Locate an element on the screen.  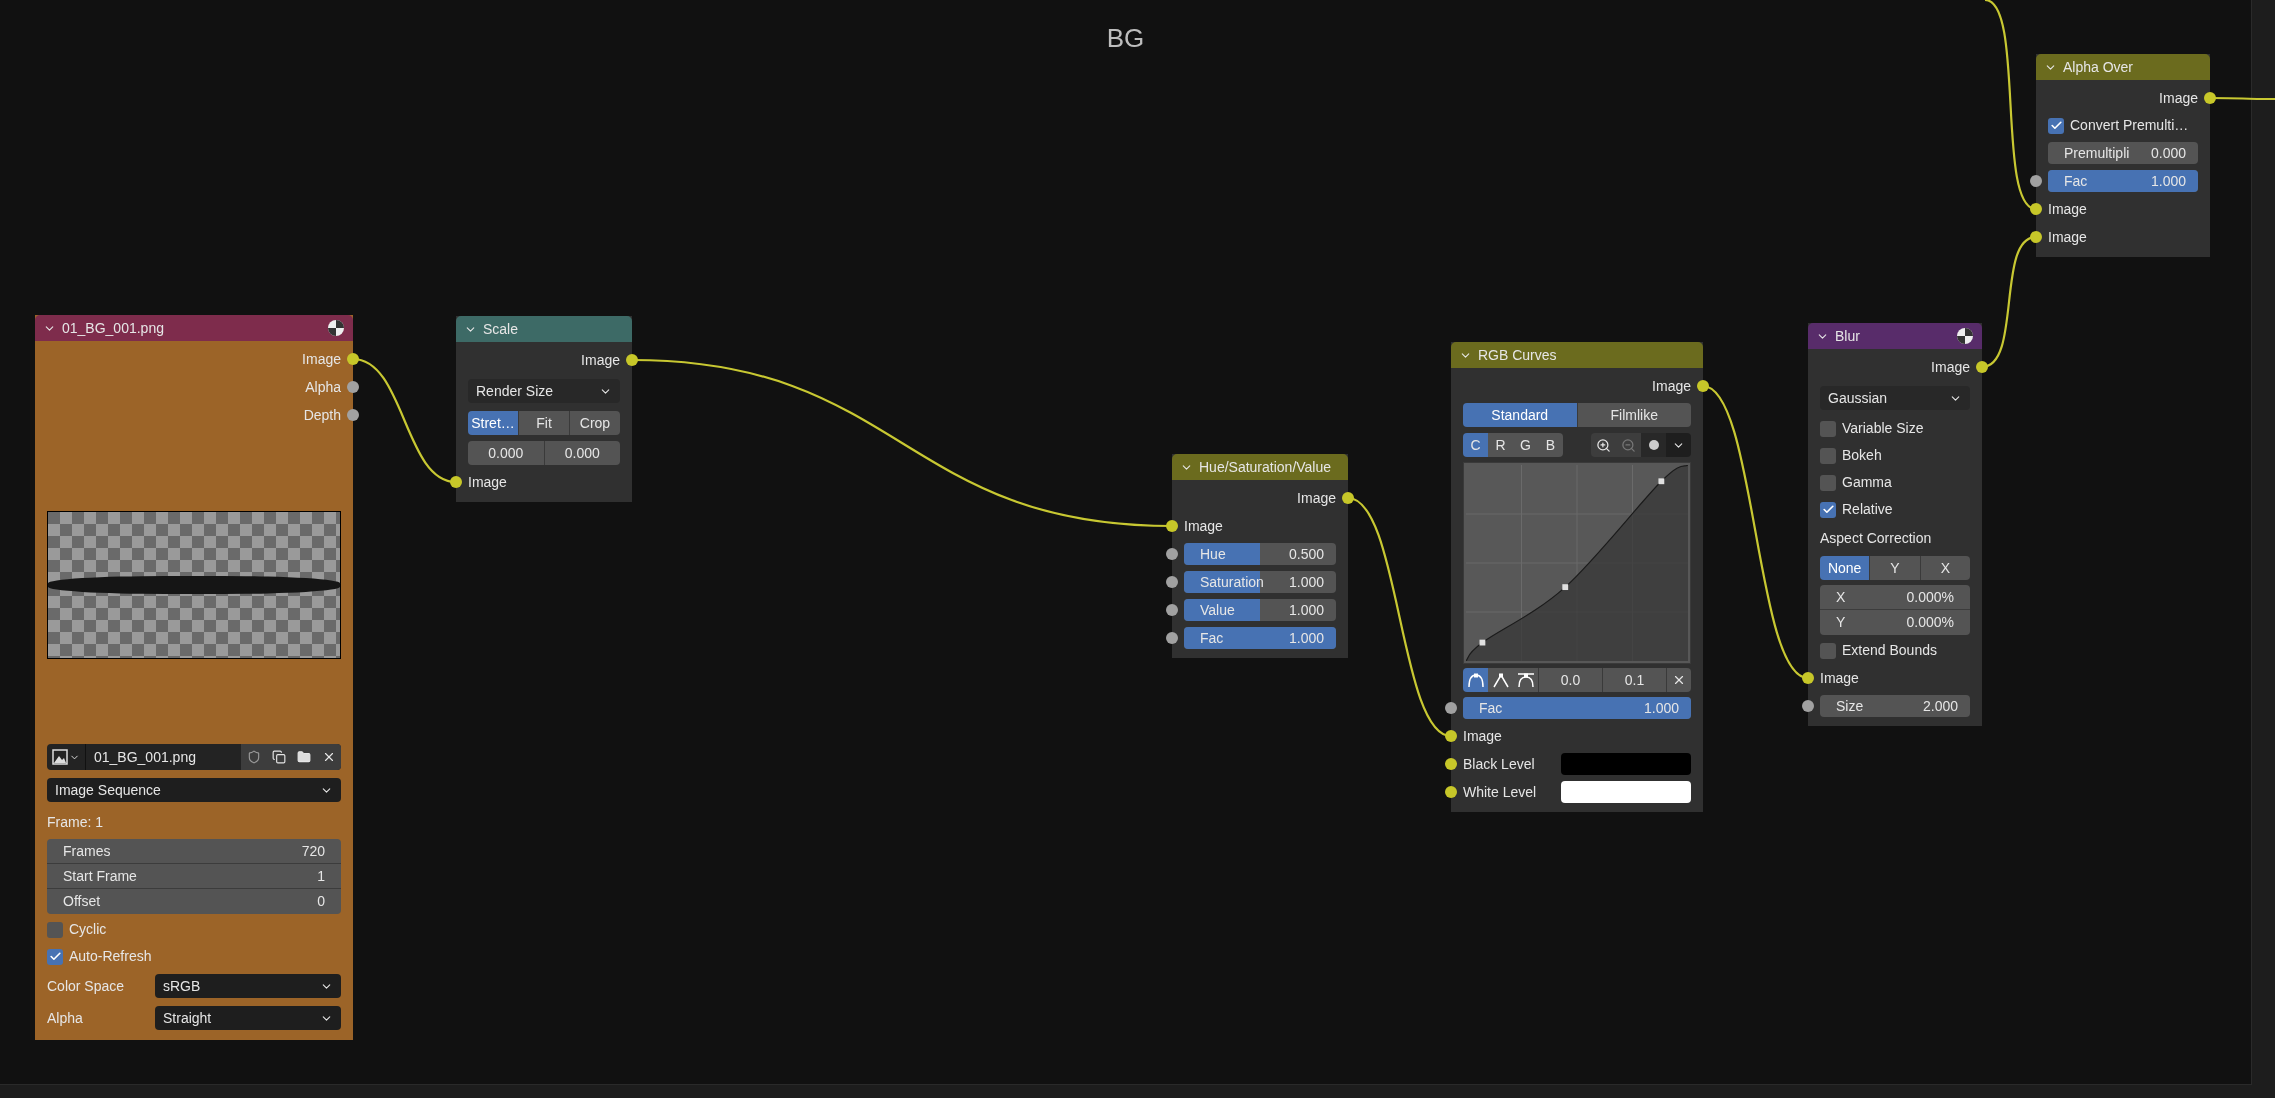
field-label: Frames is located at coordinates (87, 851).